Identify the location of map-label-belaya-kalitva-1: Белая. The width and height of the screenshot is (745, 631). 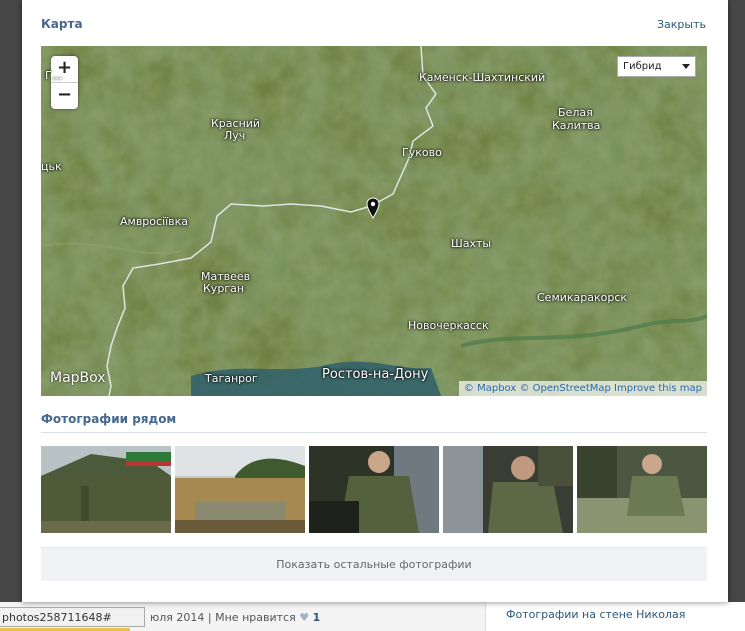
(575, 112).